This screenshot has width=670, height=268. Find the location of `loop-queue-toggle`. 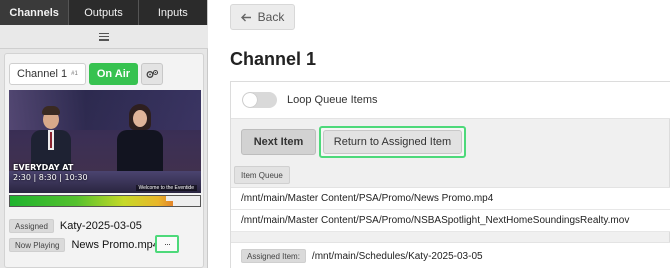

loop-queue-toggle is located at coordinates (259, 100).